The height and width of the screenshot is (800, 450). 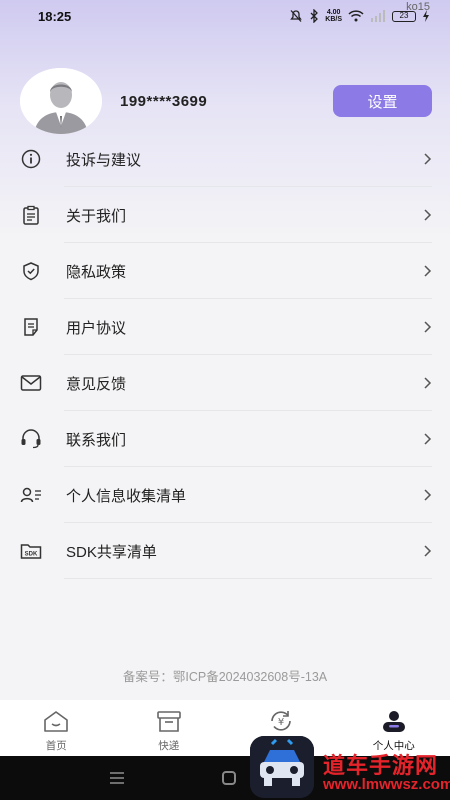 What do you see at coordinates (126, 496) in the screenshot?
I see `menu-item-label: 个人信息收集清单` at bounding box center [126, 496].